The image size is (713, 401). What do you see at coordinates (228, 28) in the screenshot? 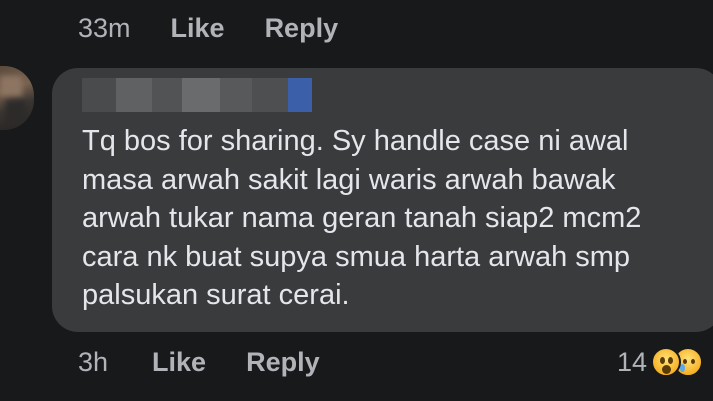
I see `previous-comment-actions: 33m Like Reply` at bounding box center [228, 28].